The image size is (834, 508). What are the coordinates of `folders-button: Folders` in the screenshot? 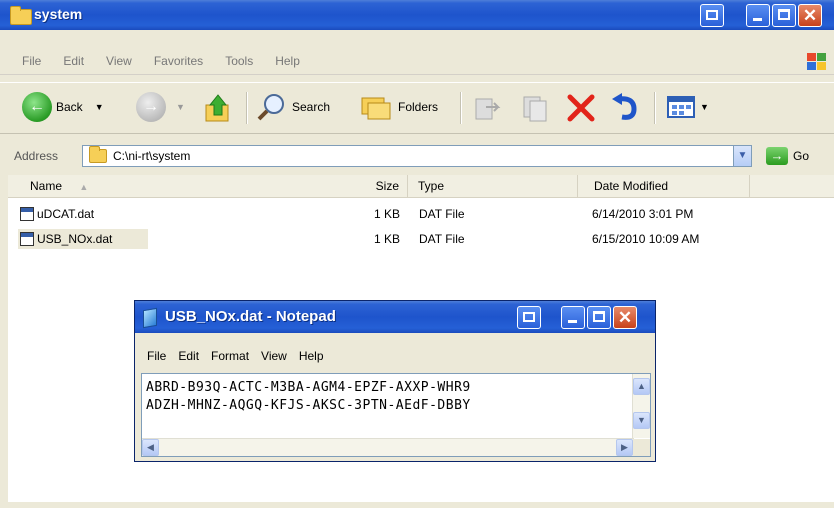 It's located at (399, 107).